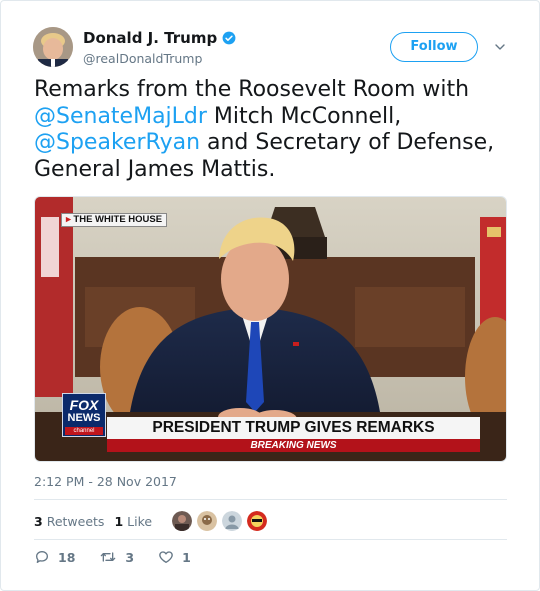 The image size is (540, 591). Describe the element at coordinates (304, 116) in the screenshot. I see `tweet-text-segment: Mitch McConnell,` at that location.